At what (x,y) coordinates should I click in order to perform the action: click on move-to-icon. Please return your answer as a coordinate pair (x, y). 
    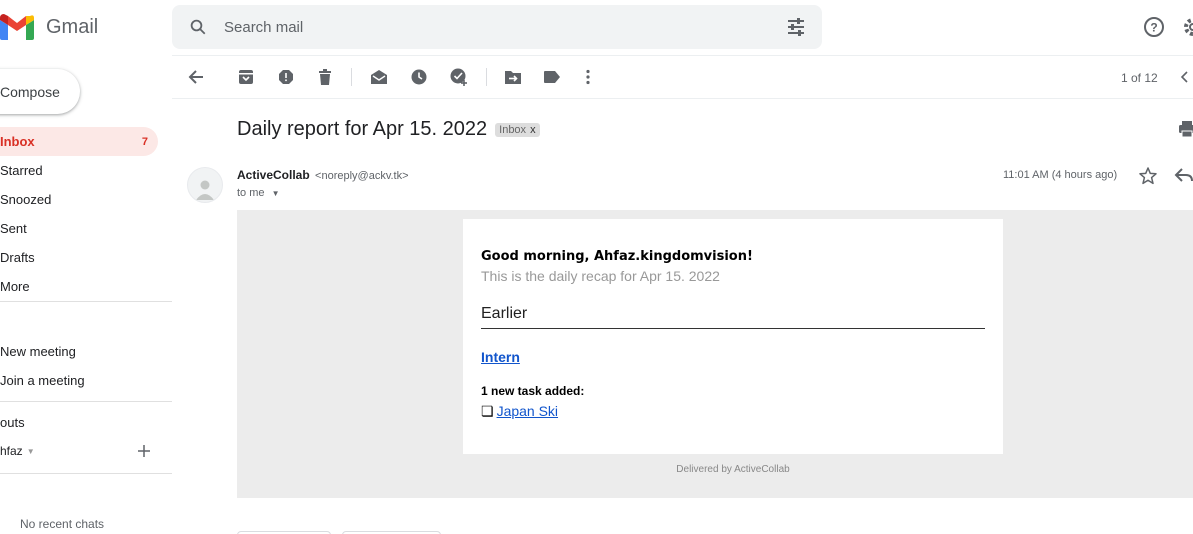
    Looking at the image, I should click on (513, 77).